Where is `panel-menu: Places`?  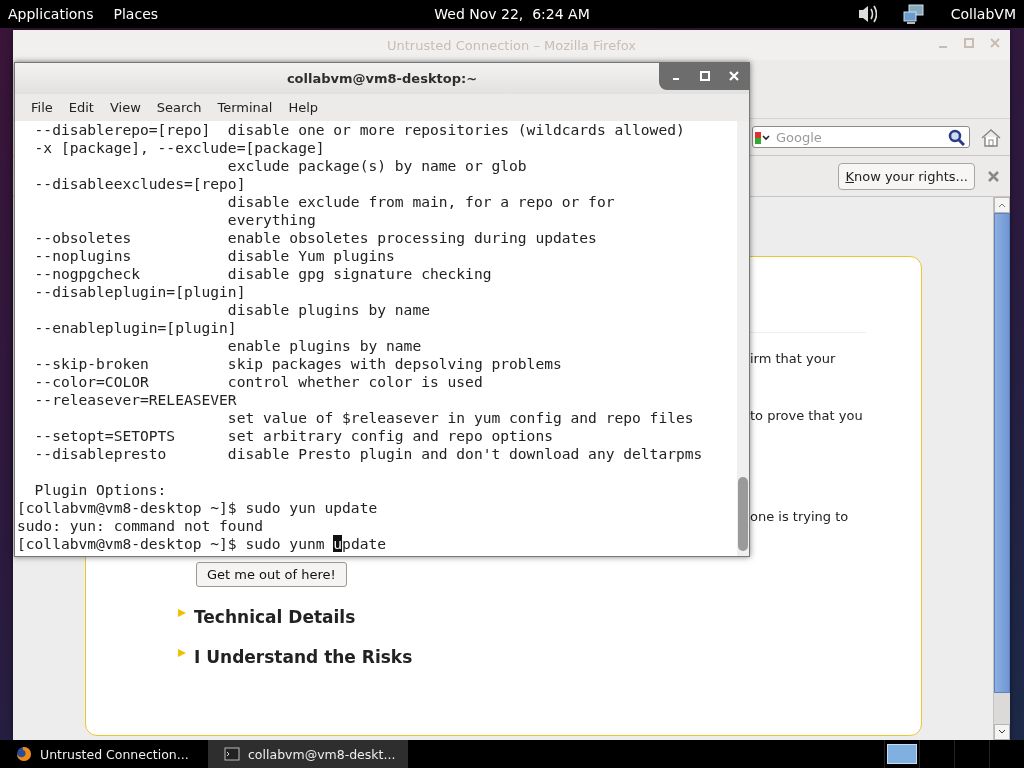 panel-menu: Places is located at coordinates (136, 14).